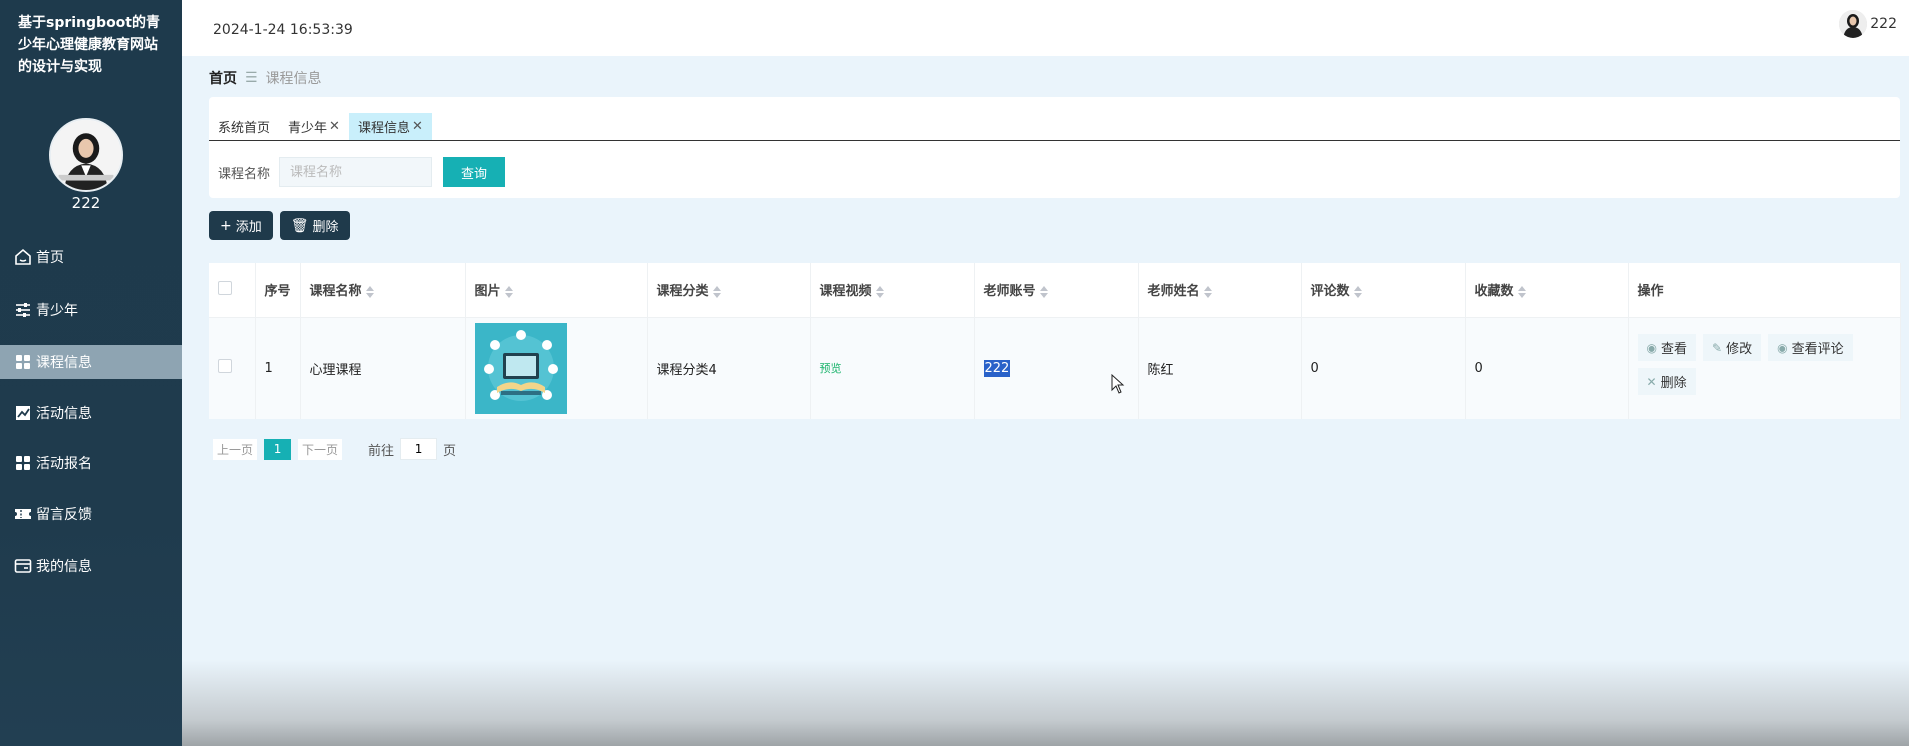  I want to click on edit-button-label: 修改, so click(1739, 350).